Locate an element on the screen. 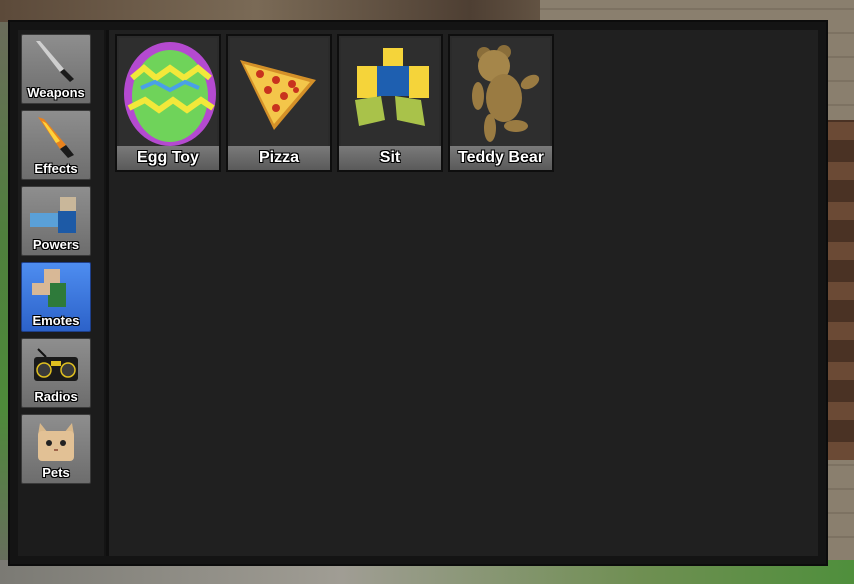 This screenshot has width=854, height=584. emote-item-label: Sit is located at coordinates (390, 158).